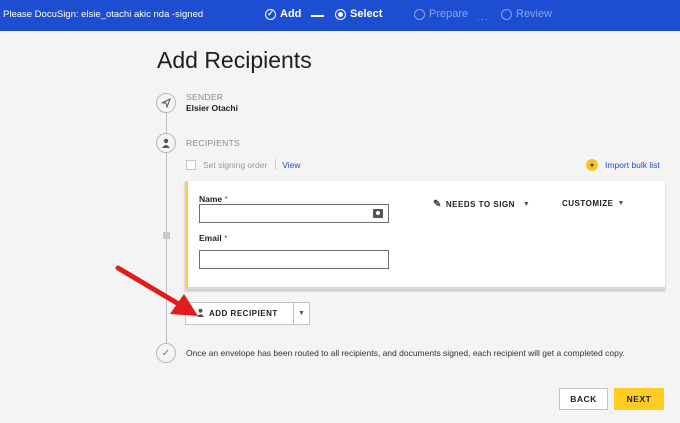 This screenshot has height=423, width=680. I want to click on import-bulk-list: ● Import bulk list, so click(623, 165).